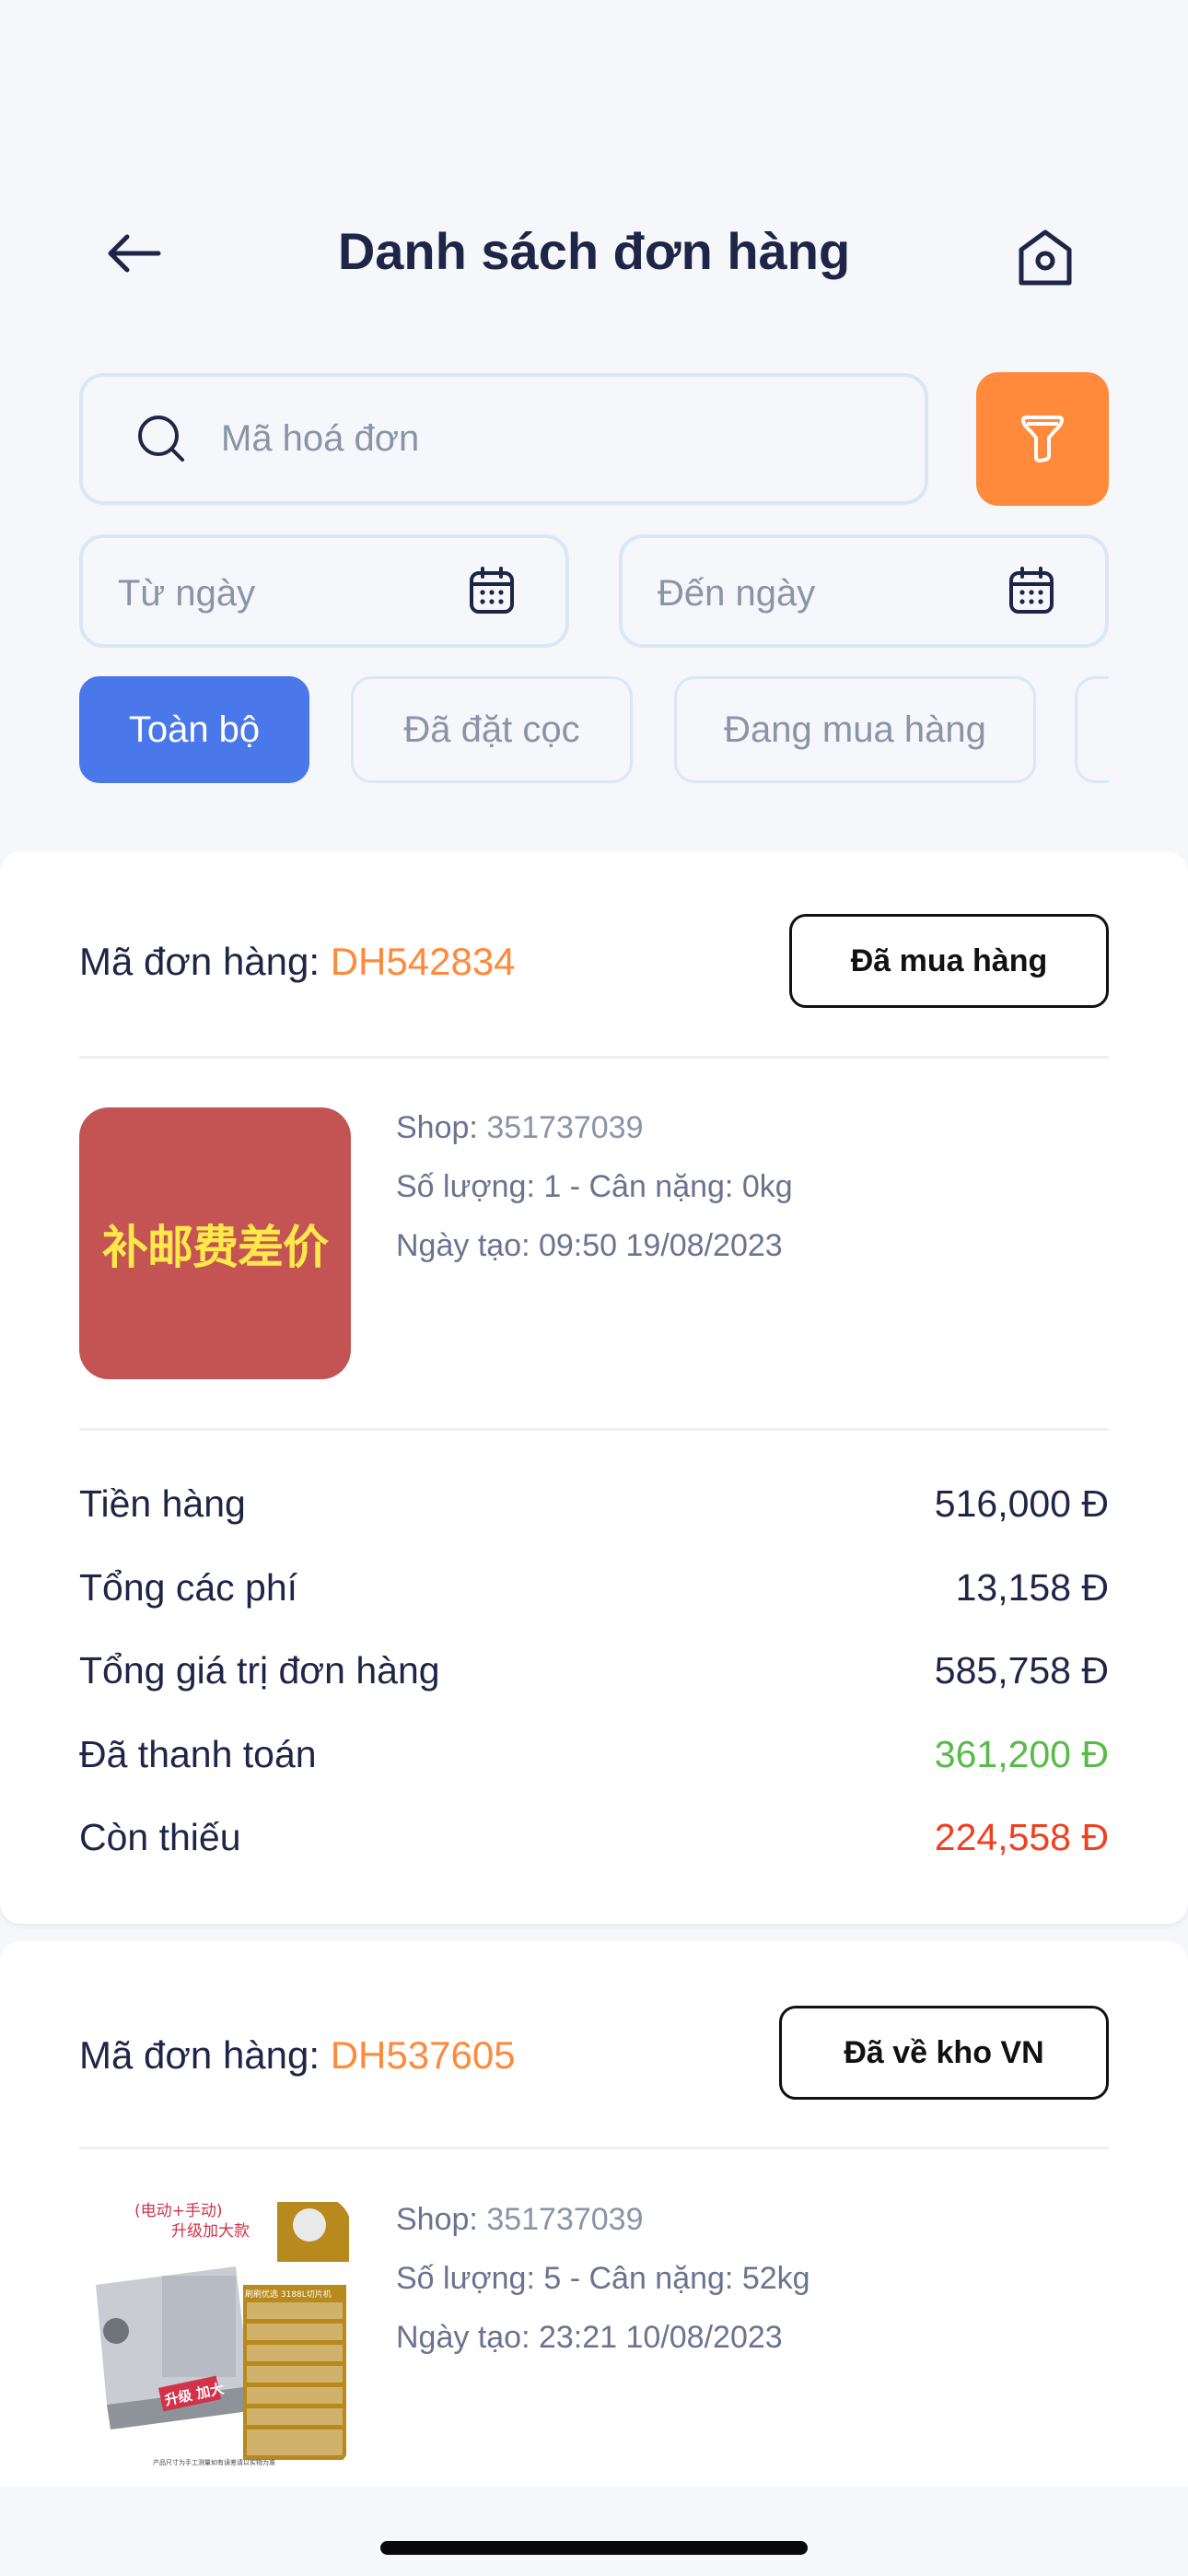 This screenshot has width=1188, height=2576. What do you see at coordinates (737, 593) in the screenshot?
I see `date-to-label: Đến ngày` at bounding box center [737, 593].